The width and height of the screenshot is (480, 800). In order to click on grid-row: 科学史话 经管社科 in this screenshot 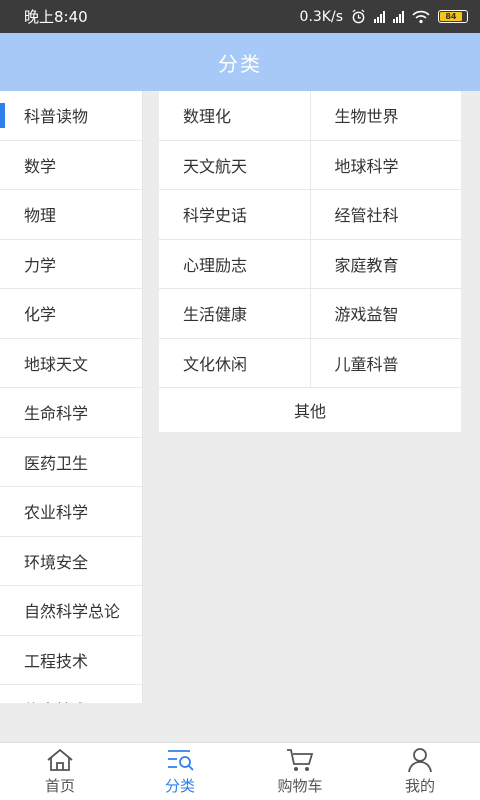, I will do `click(310, 215)`.